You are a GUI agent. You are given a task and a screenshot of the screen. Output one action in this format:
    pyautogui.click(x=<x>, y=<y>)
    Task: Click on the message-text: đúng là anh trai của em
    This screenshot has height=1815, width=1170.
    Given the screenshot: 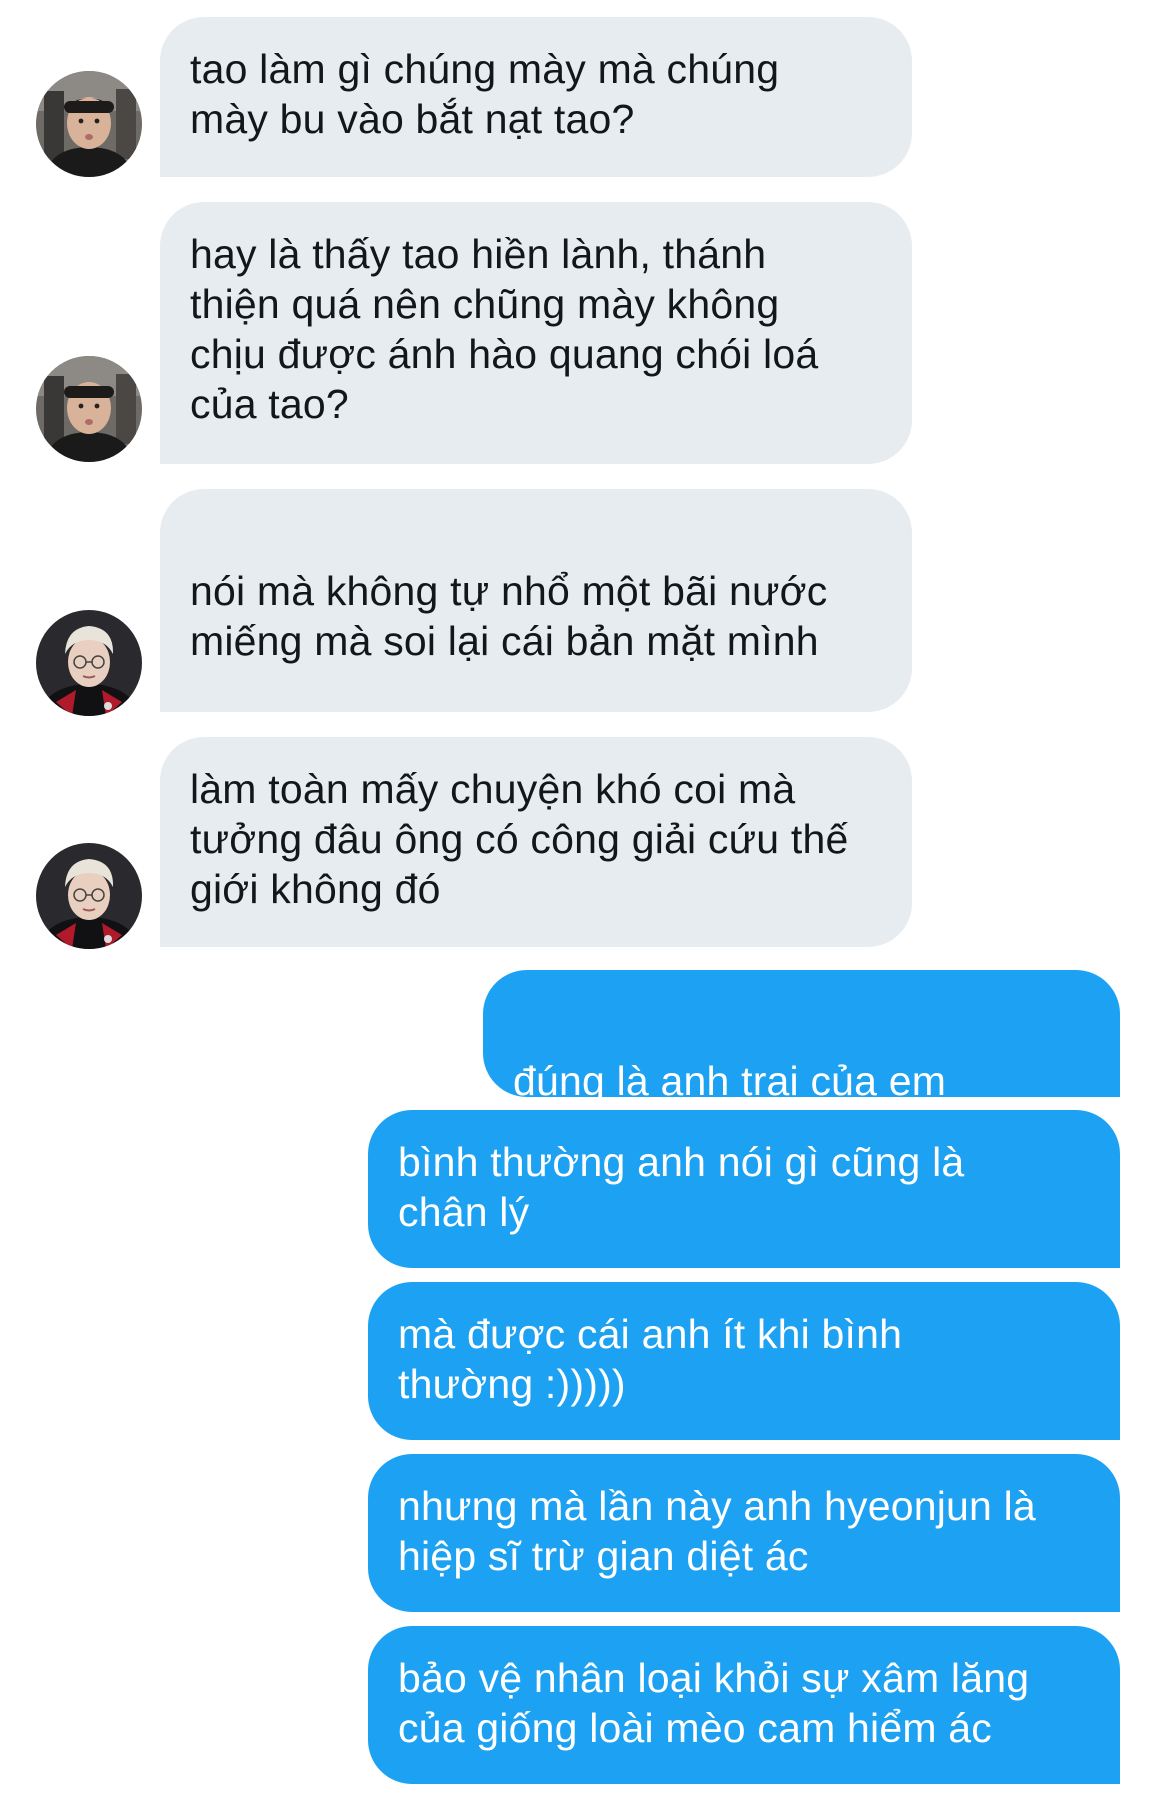 What is the action you would take?
    pyautogui.click(x=730, y=1081)
    